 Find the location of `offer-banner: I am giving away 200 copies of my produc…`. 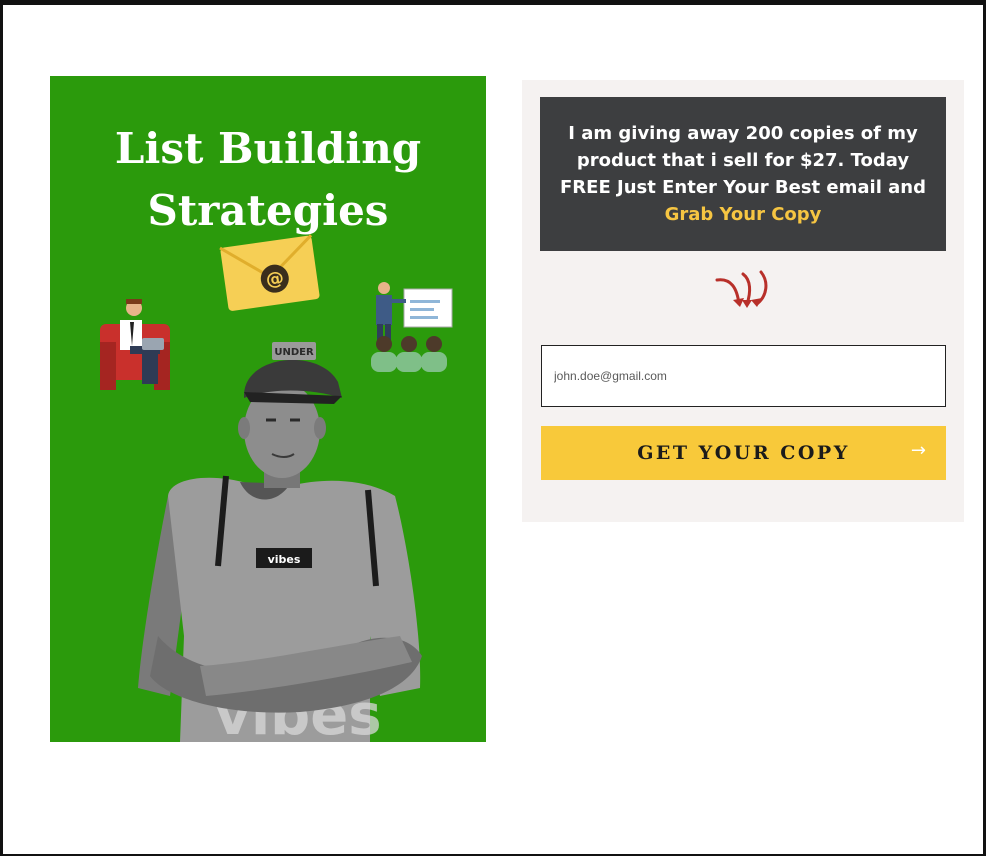

offer-banner: I am giving away 200 copies of my produc… is located at coordinates (743, 174).